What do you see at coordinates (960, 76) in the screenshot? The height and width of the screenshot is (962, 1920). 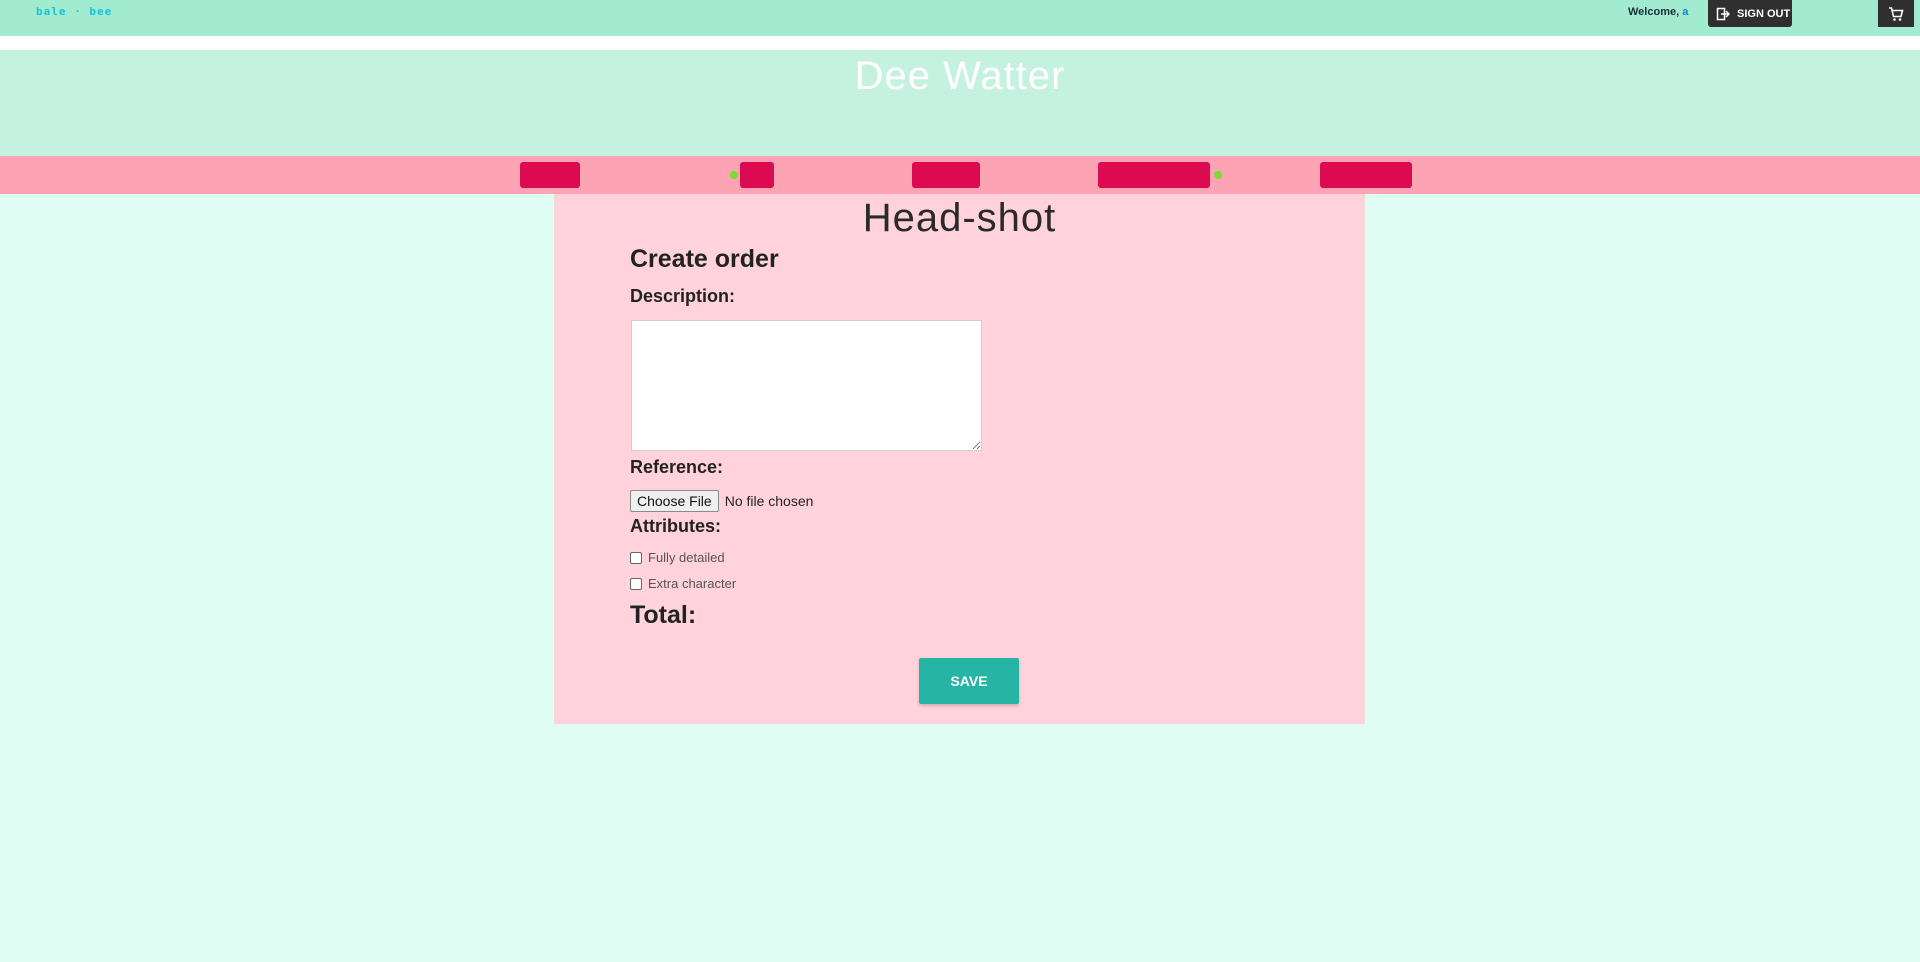 I see `site-title: Dee Watter` at bounding box center [960, 76].